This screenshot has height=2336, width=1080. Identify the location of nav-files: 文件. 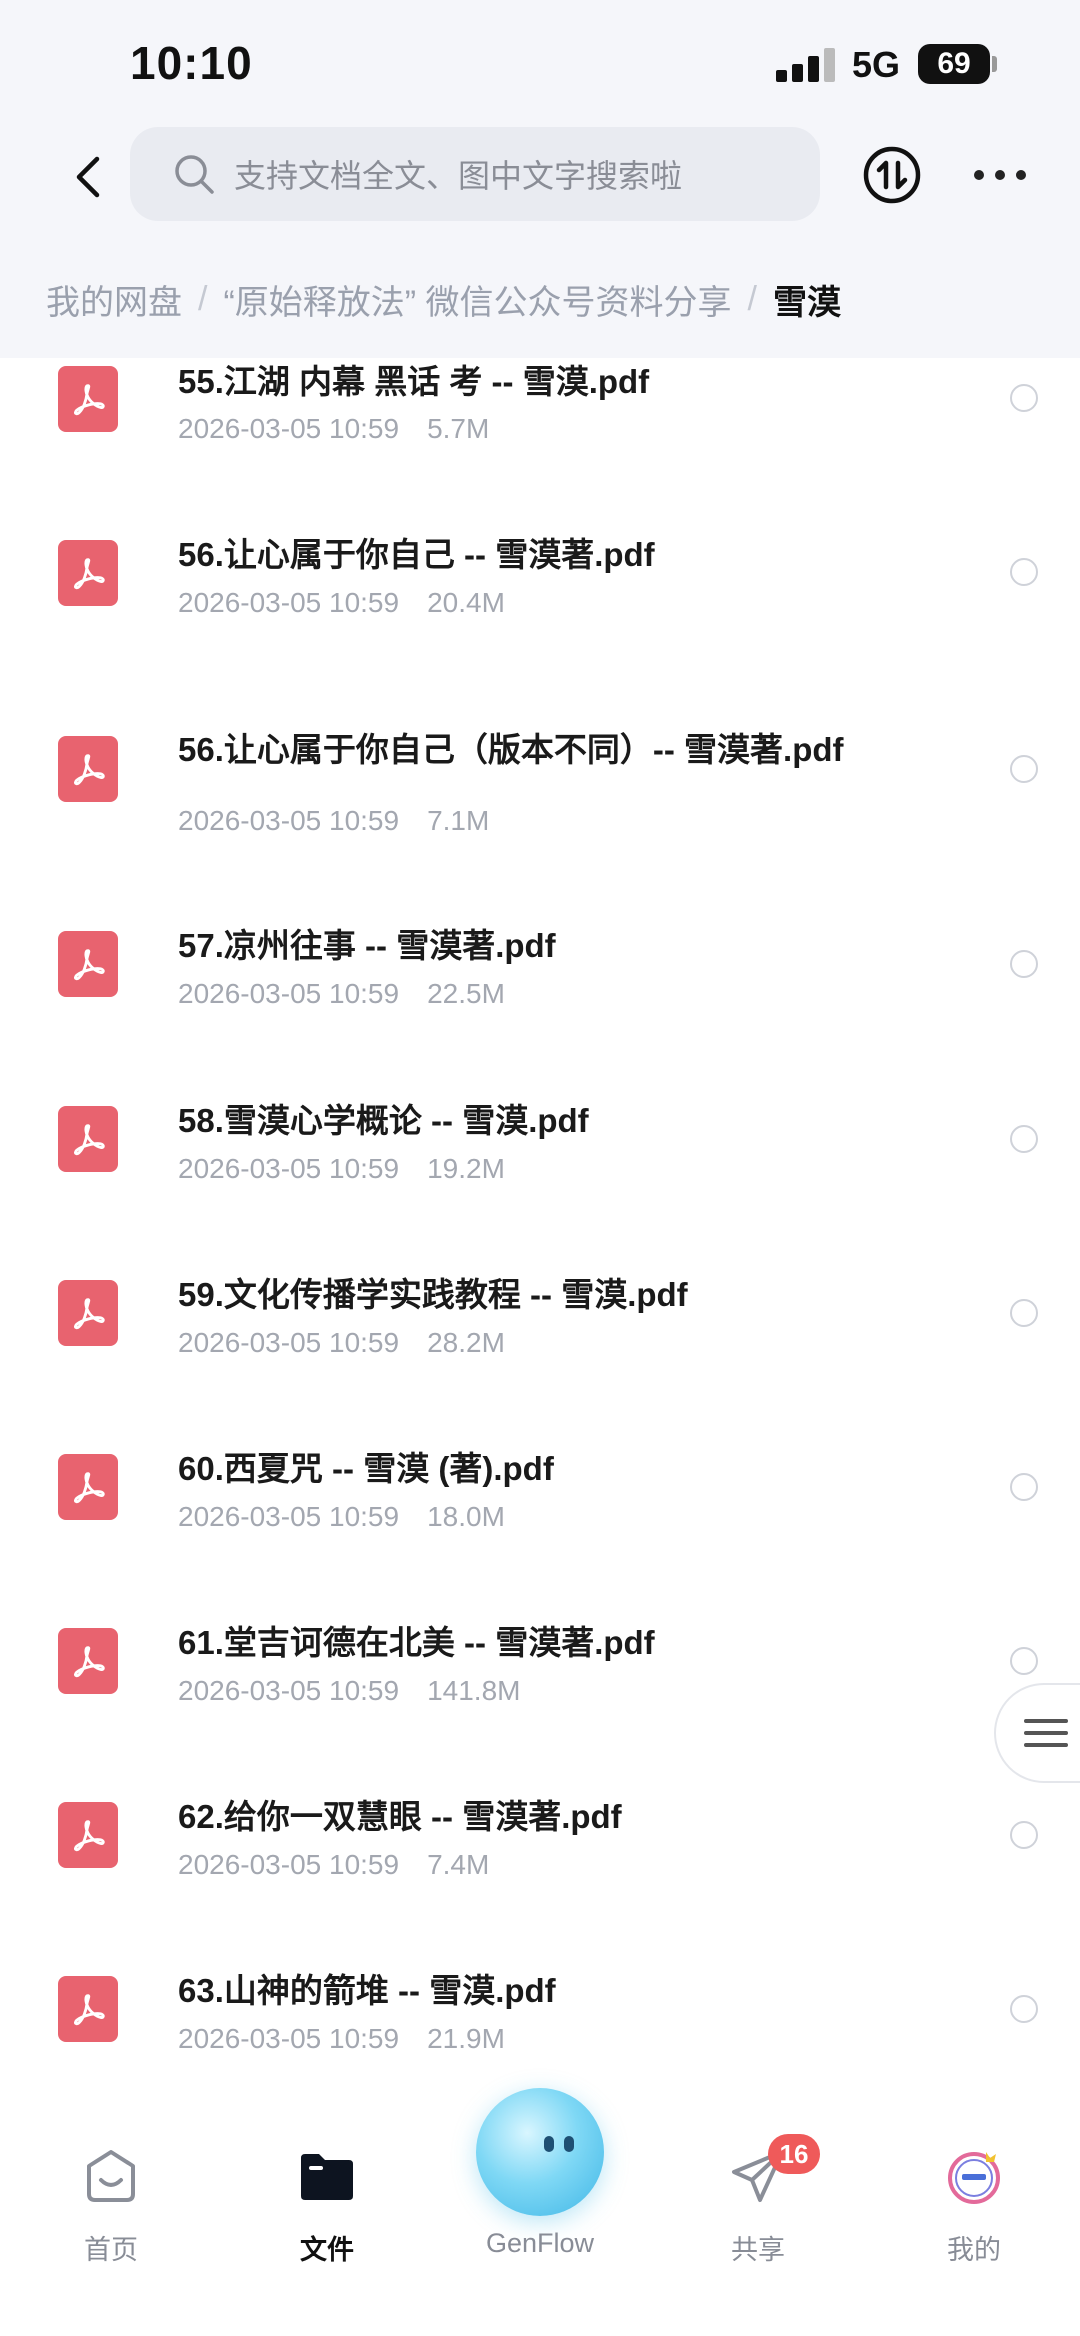
(327, 2168).